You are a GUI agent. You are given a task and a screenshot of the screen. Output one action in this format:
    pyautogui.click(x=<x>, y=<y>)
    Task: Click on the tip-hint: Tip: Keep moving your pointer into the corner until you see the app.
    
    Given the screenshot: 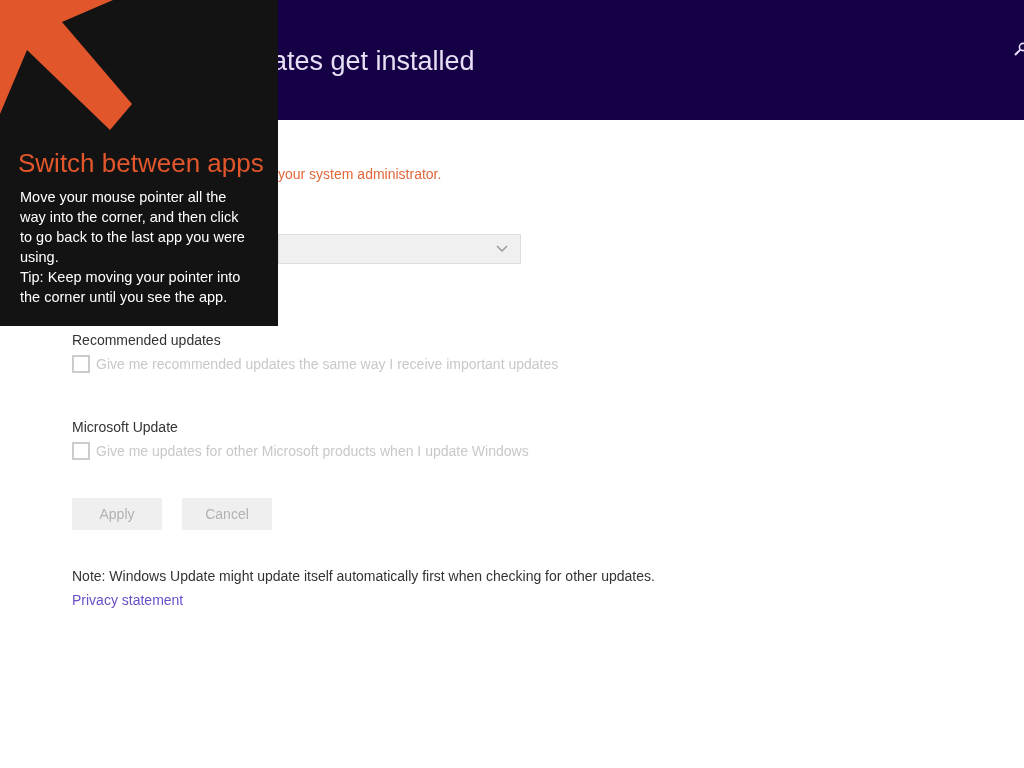 What is the action you would take?
    pyautogui.click(x=131, y=287)
    